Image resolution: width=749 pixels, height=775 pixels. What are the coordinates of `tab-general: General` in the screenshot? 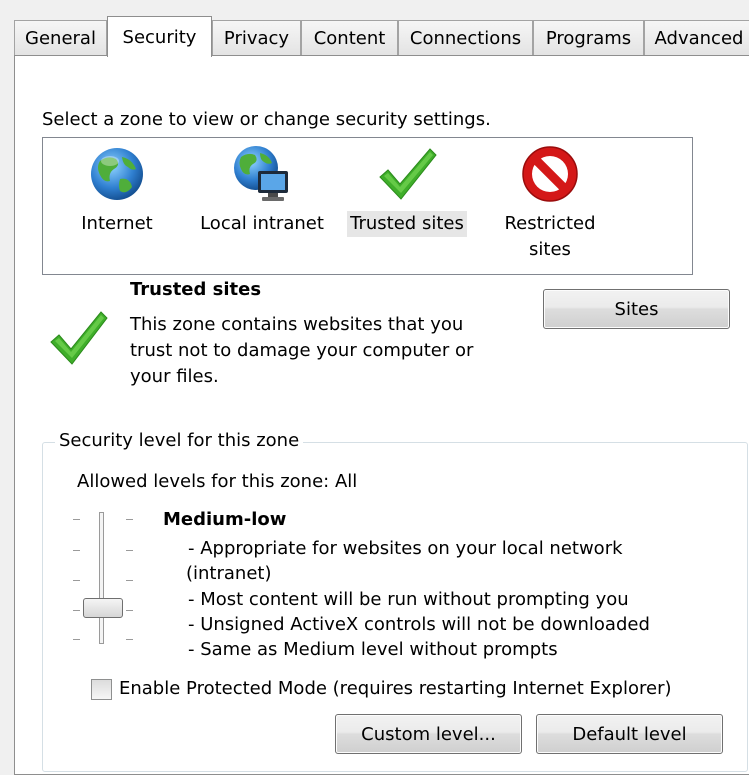 It's located at (60, 38).